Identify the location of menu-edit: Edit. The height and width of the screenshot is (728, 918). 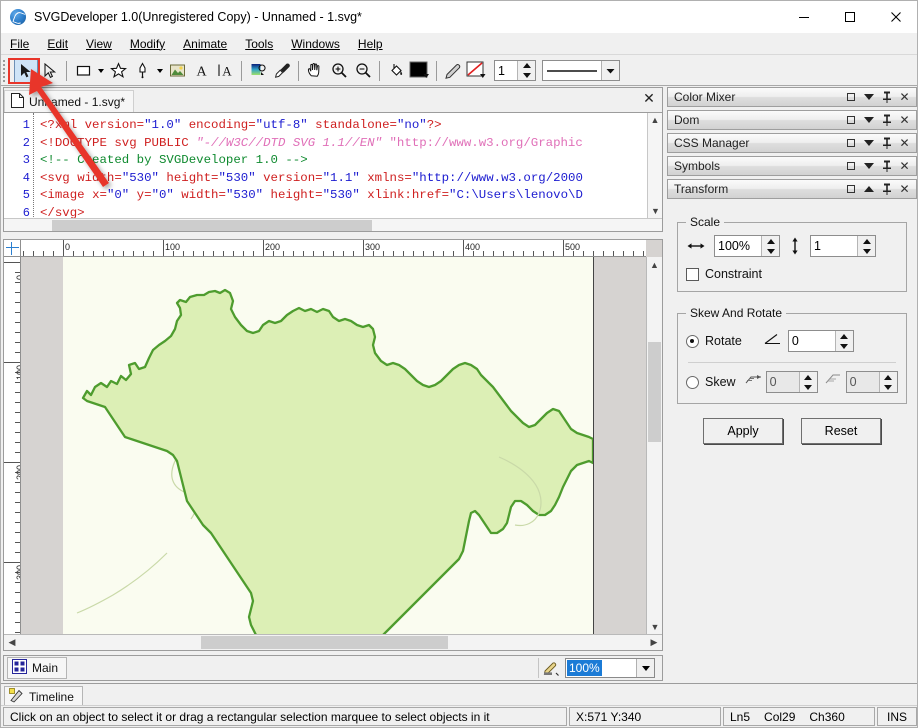
(57, 44).